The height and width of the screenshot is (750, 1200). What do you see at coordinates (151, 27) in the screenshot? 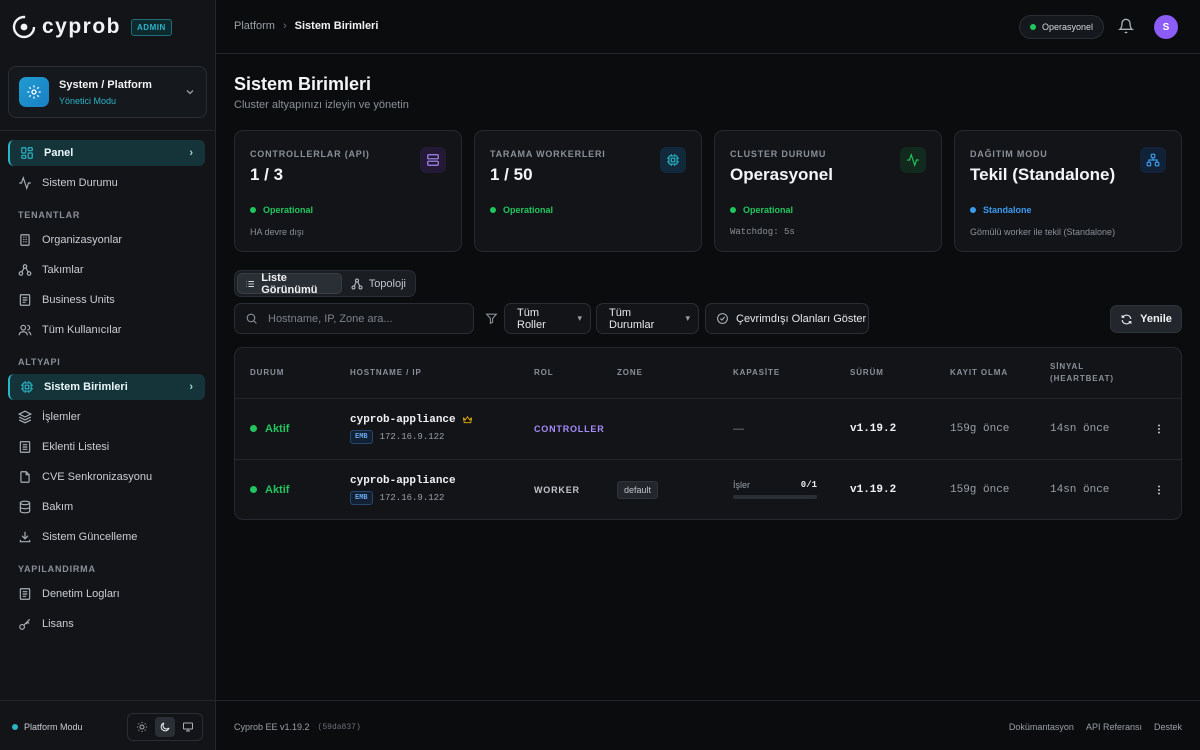
I see `admin-badge: ADMIN` at bounding box center [151, 27].